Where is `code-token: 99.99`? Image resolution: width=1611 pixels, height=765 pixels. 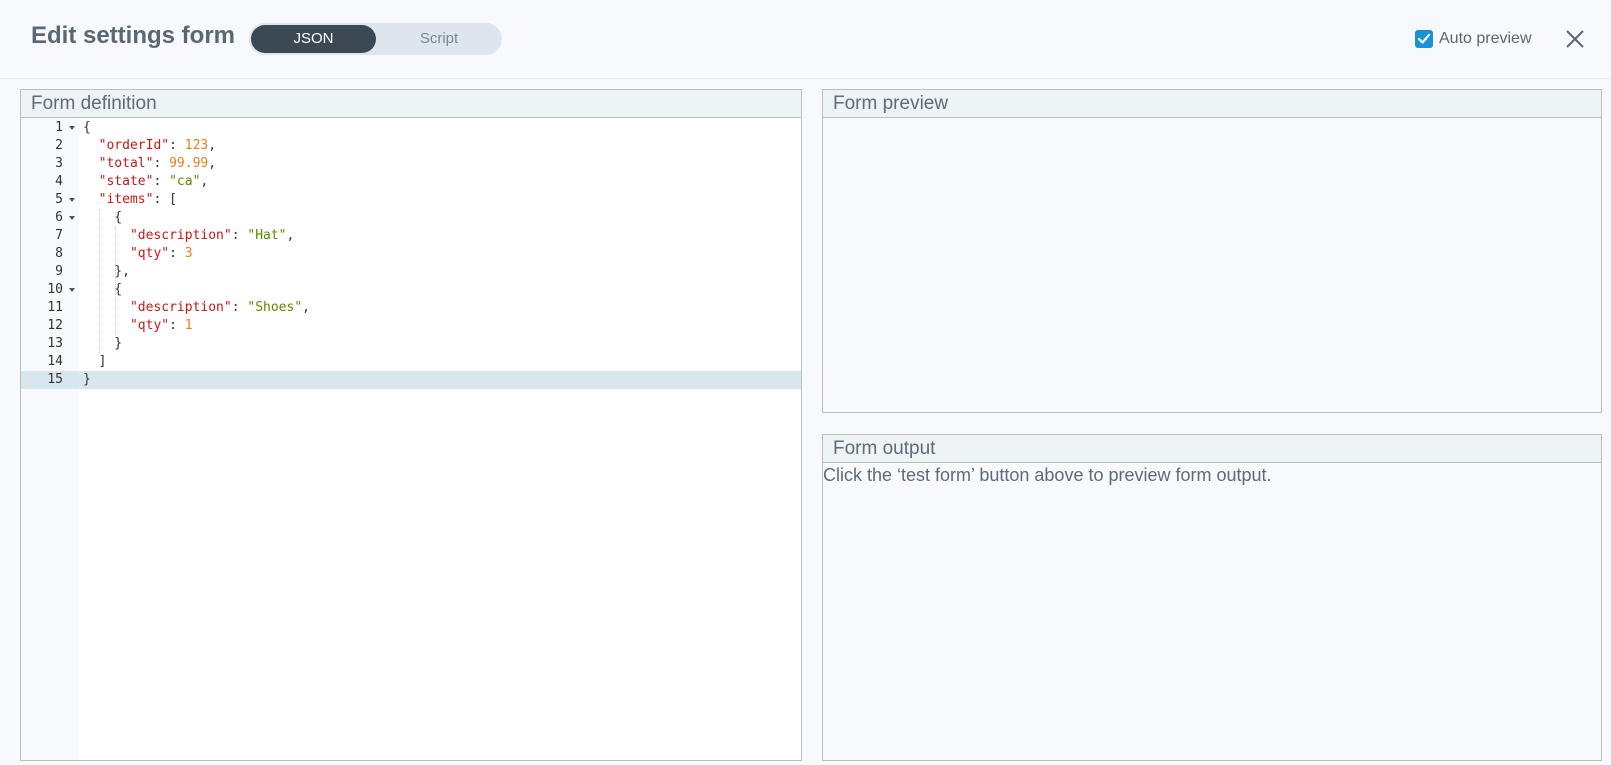
code-token: 99.99 is located at coordinates (189, 163).